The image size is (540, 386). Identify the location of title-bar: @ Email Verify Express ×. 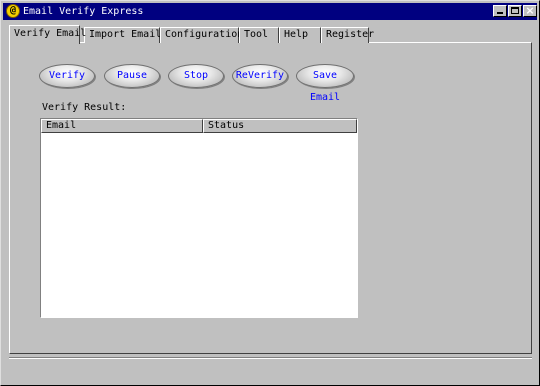
(270, 11).